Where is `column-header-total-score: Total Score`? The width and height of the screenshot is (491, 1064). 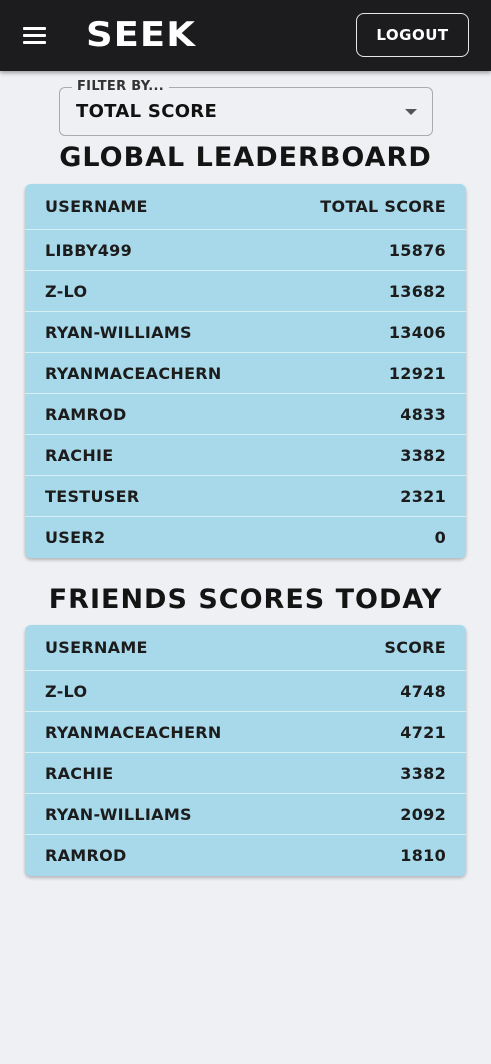 column-header-total-score: Total Score is located at coordinates (383, 206).